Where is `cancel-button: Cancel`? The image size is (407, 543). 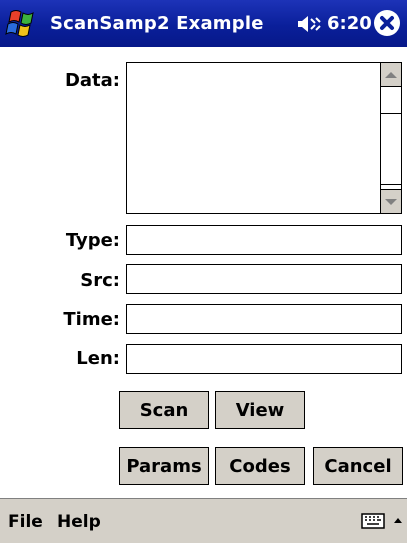 cancel-button: Cancel is located at coordinates (358, 466).